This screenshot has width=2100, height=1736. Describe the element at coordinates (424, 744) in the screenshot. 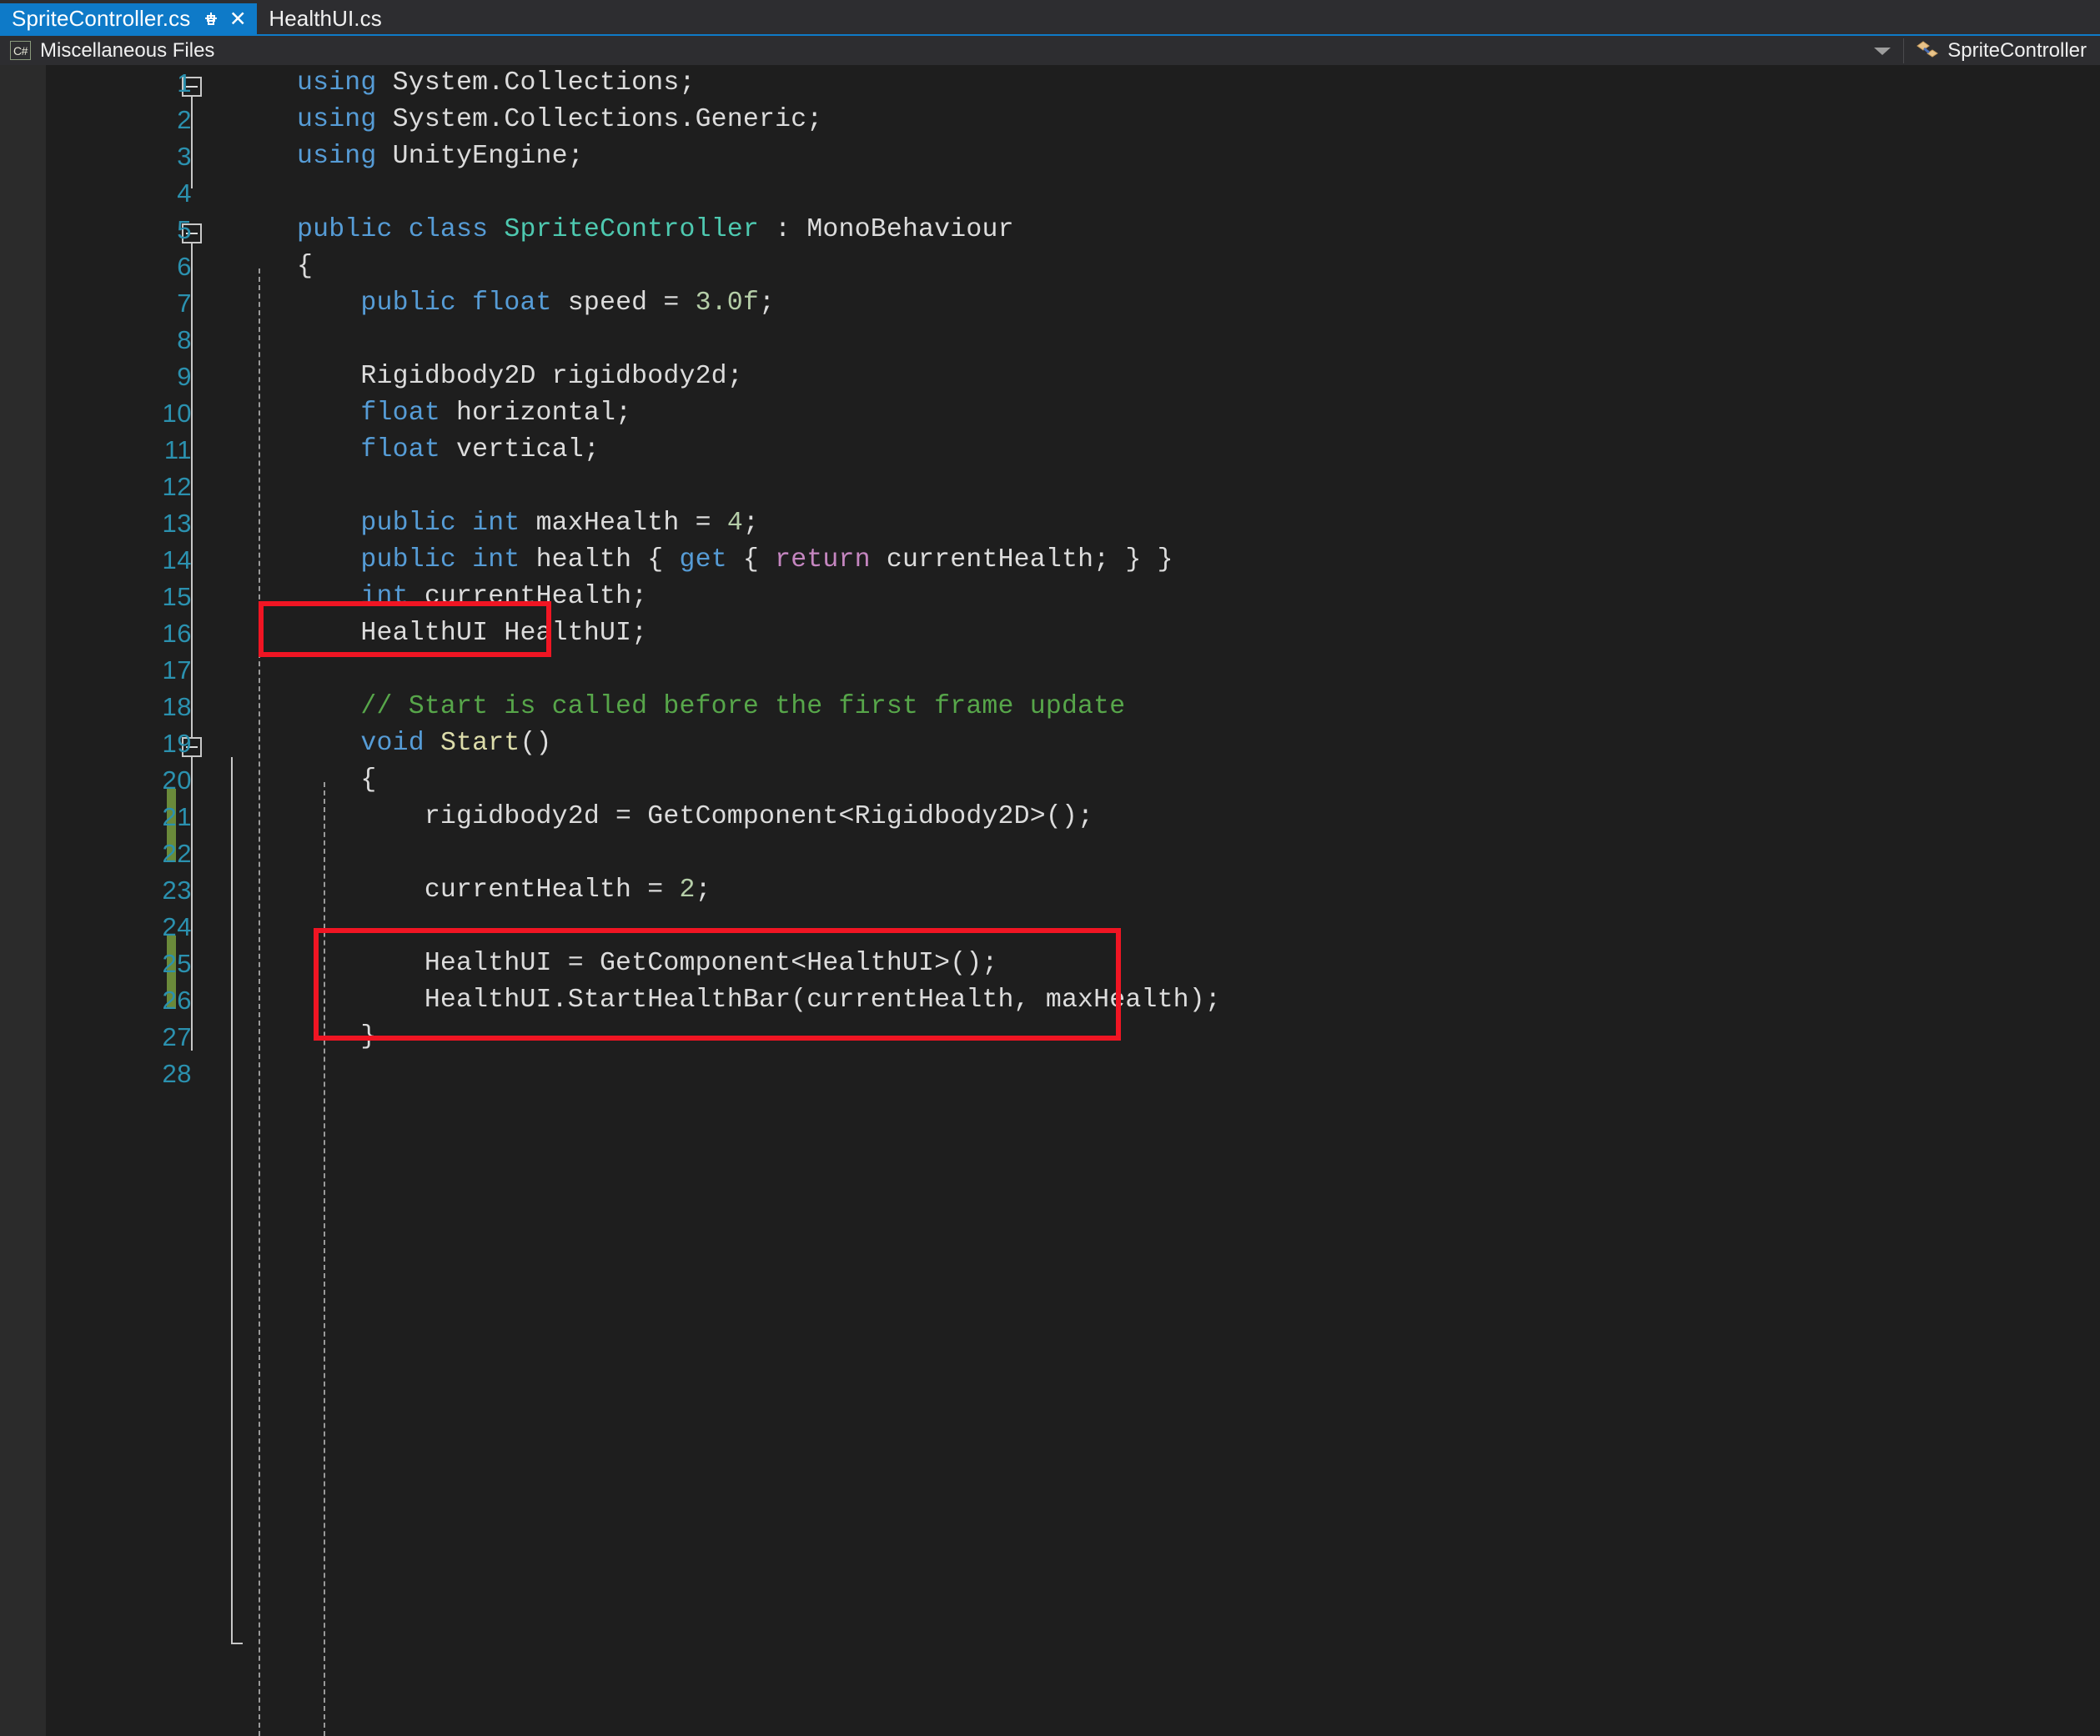

I see `code-line-19: void Start()` at that location.